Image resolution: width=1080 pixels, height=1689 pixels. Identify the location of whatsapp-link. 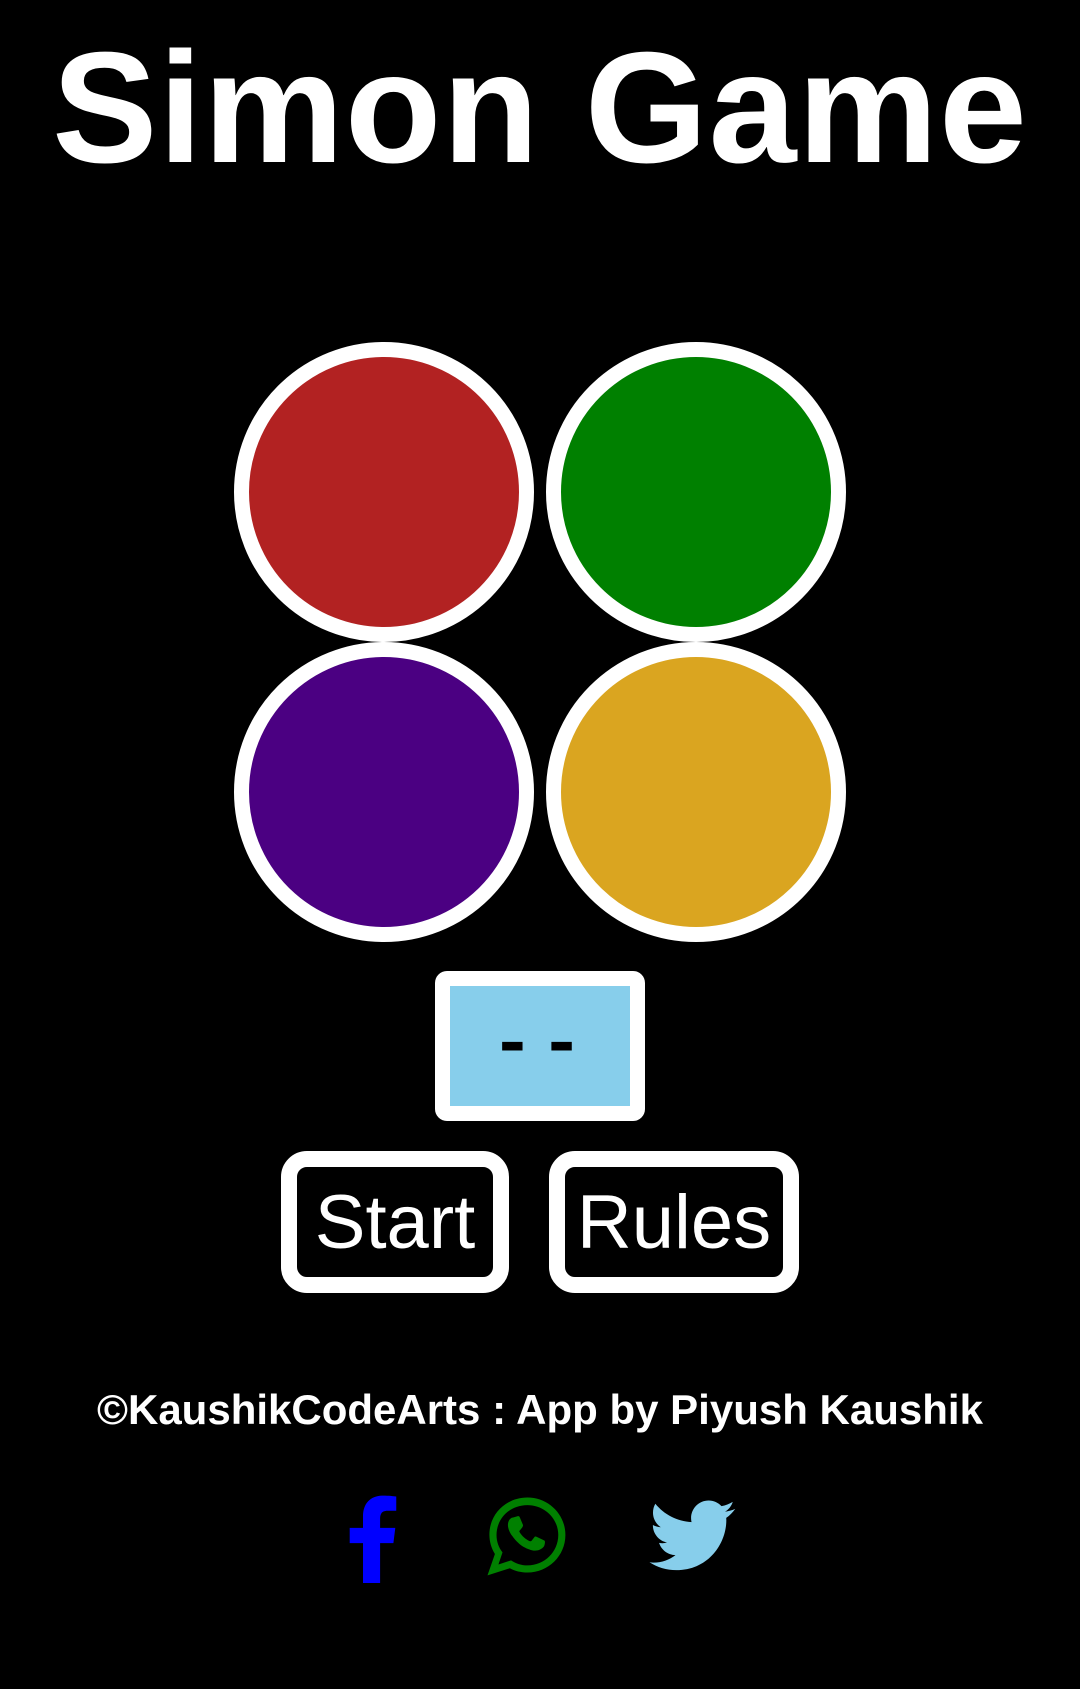
(525, 1535).